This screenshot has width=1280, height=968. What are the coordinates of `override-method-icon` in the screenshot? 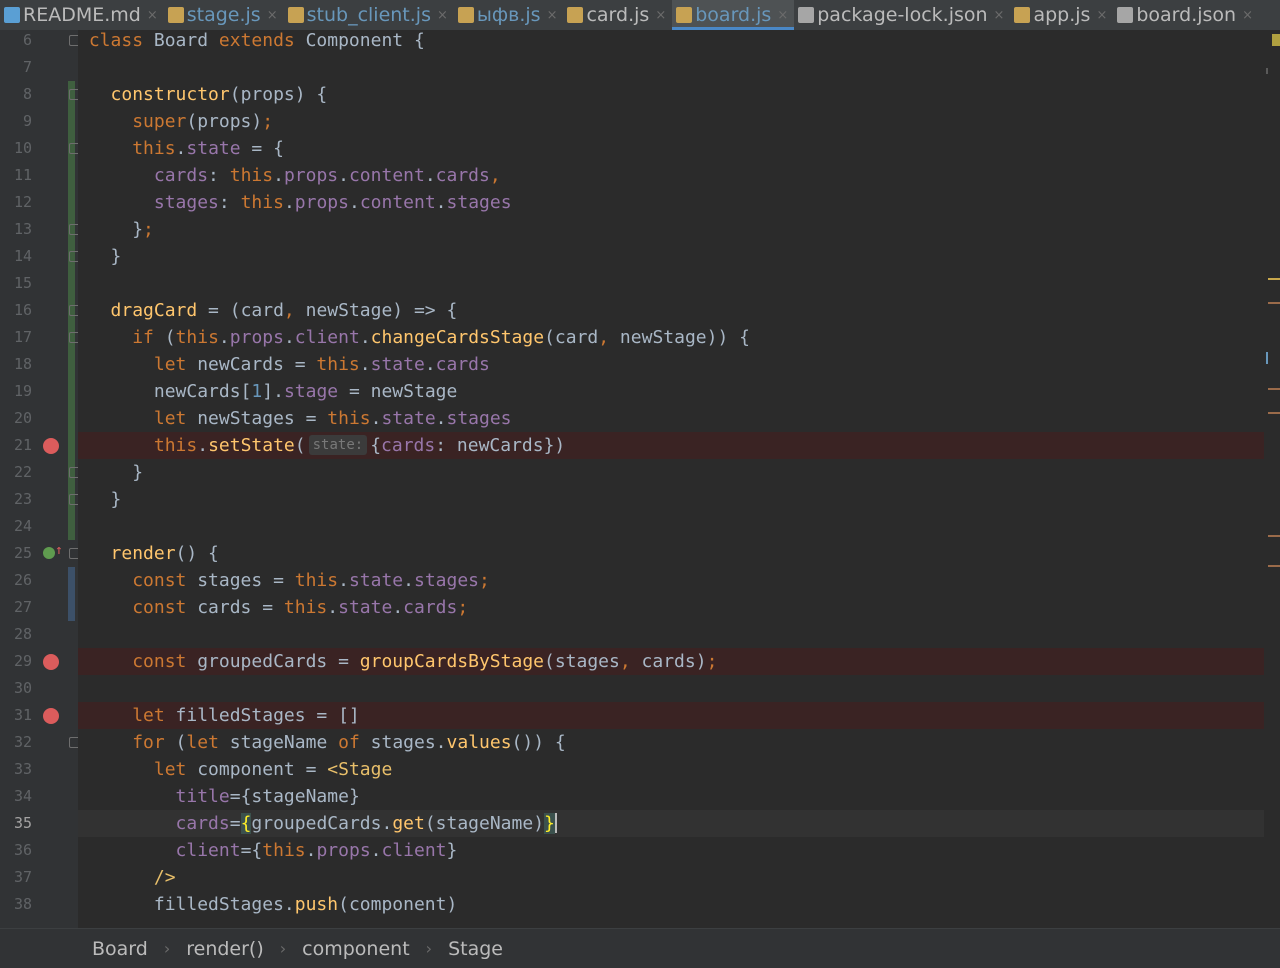 It's located at (49, 553).